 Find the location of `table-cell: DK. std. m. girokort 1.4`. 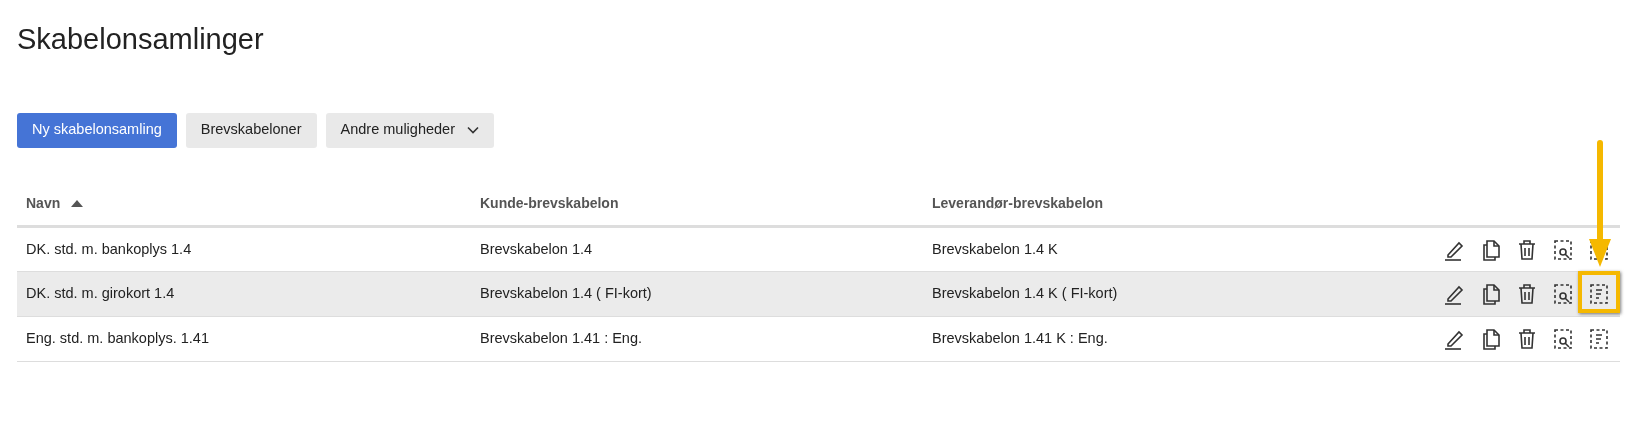

table-cell: DK. std. m. girokort 1.4 is located at coordinates (100, 293).